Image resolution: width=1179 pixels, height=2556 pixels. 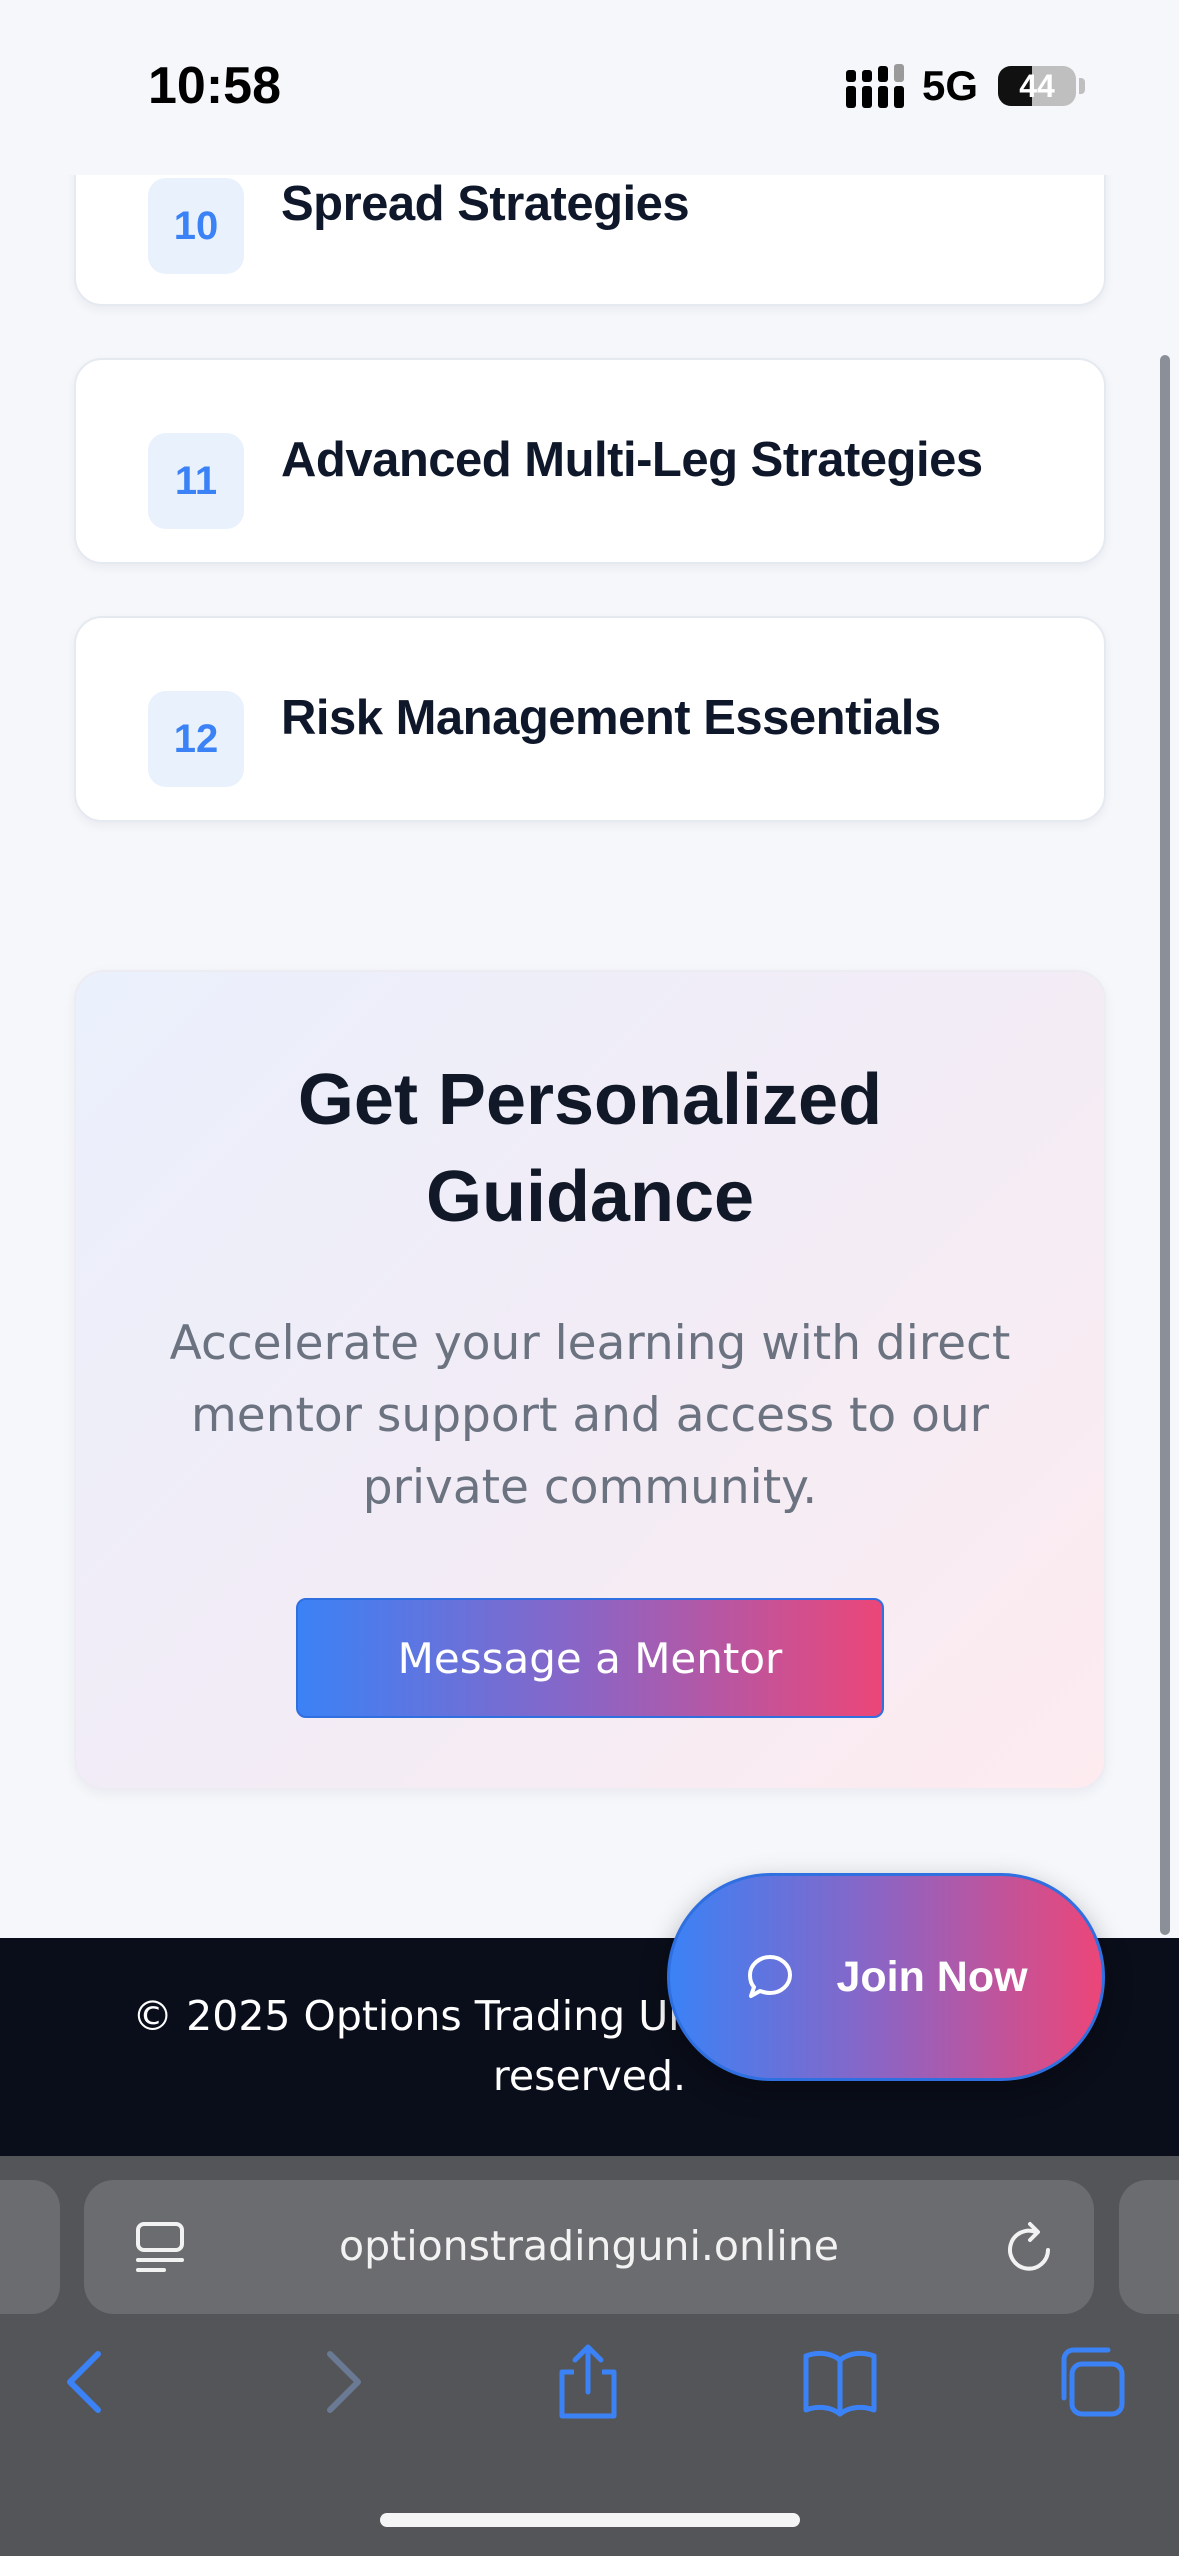 I want to click on module-title: Spread Strategies, so click(x=485, y=204).